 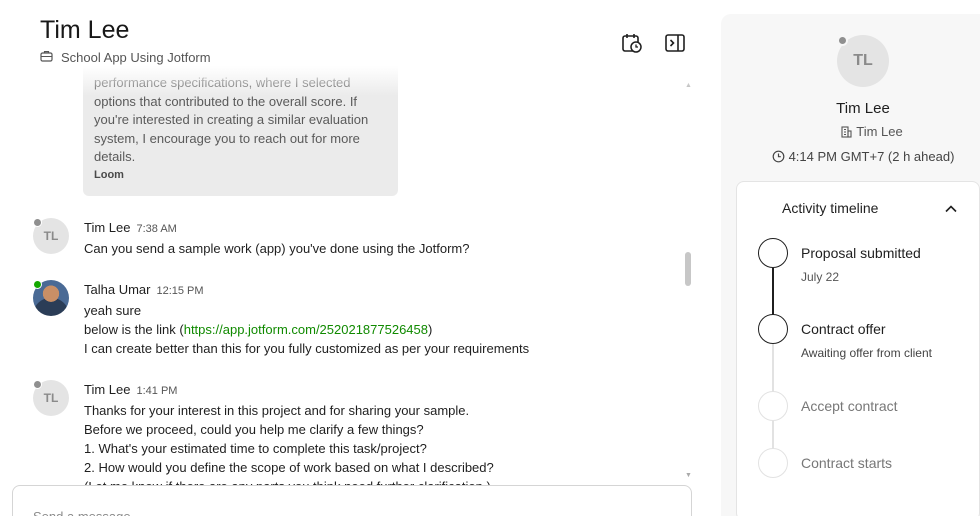 I want to click on project-title-text: School App Using Jotform, so click(x=136, y=57).